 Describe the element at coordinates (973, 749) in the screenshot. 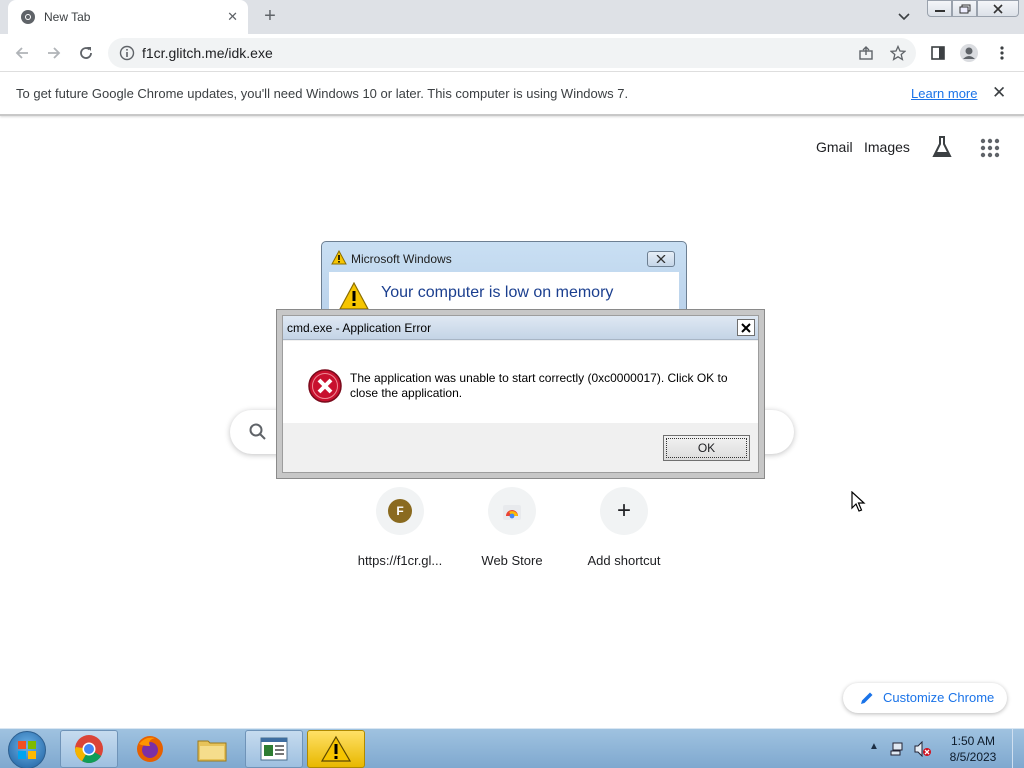

I see `system-clock: 1:50 AM 8/5/2023` at that location.